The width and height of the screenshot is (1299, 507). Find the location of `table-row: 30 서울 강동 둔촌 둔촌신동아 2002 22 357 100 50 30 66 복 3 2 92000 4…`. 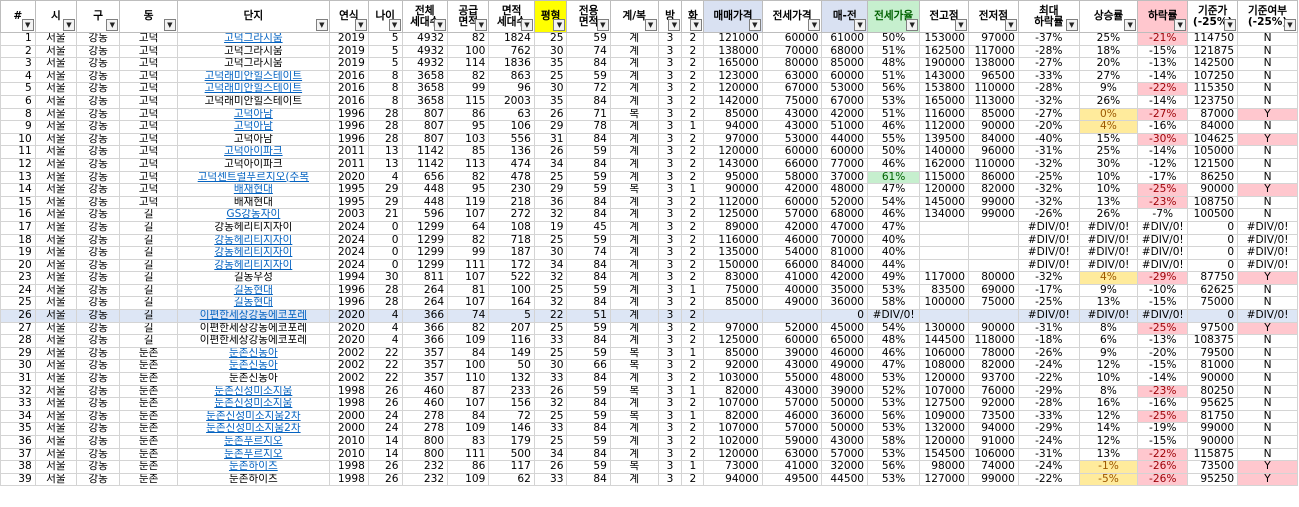

table-row: 30 서울 강동 둔촌 둔촌신동아 2002 22 357 100 50 30 66 복 3 2 92000 4… is located at coordinates (649, 366).